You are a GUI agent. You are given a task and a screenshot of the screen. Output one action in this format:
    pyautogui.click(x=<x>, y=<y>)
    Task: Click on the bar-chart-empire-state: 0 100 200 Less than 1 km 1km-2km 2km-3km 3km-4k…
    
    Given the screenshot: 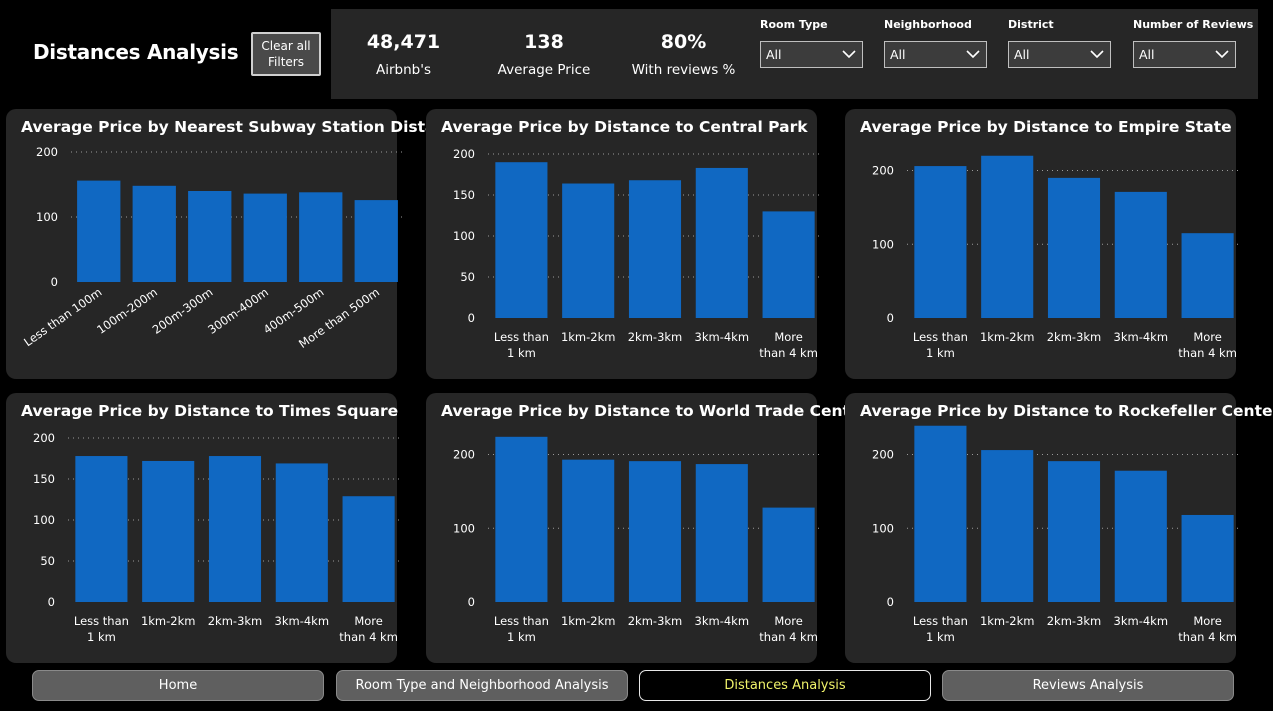 What is the action you would take?
    pyautogui.click(x=1056, y=257)
    